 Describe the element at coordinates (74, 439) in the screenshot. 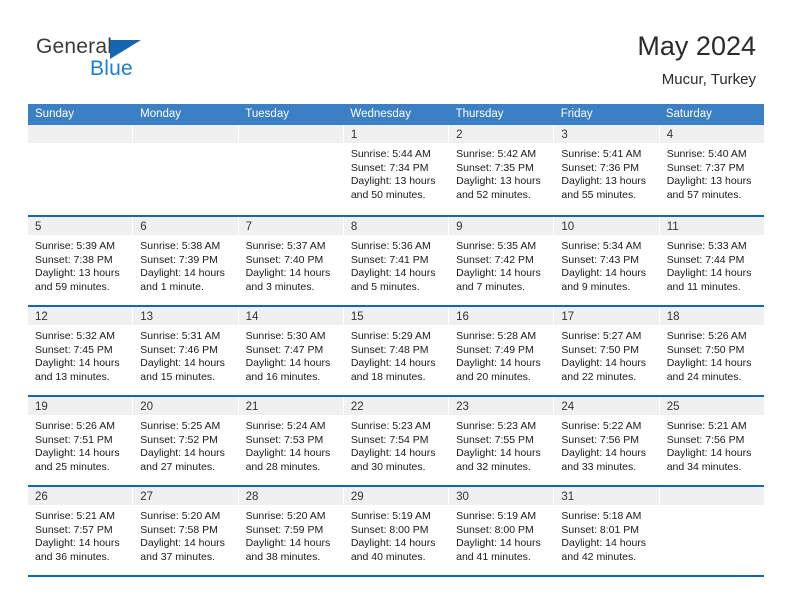

I see `sunset-text: Sunset: 7:51 PM` at that location.